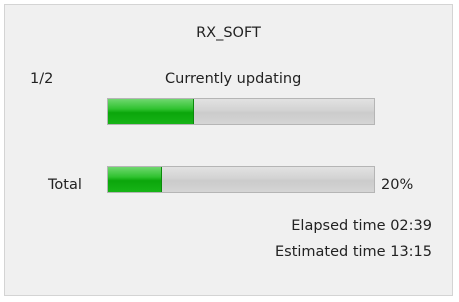 This screenshot has height=302, width=459. Describe the element at coordinates (353, 252) in the screenshot. I see `estimated-time: Estimated time 13:15` at that location.